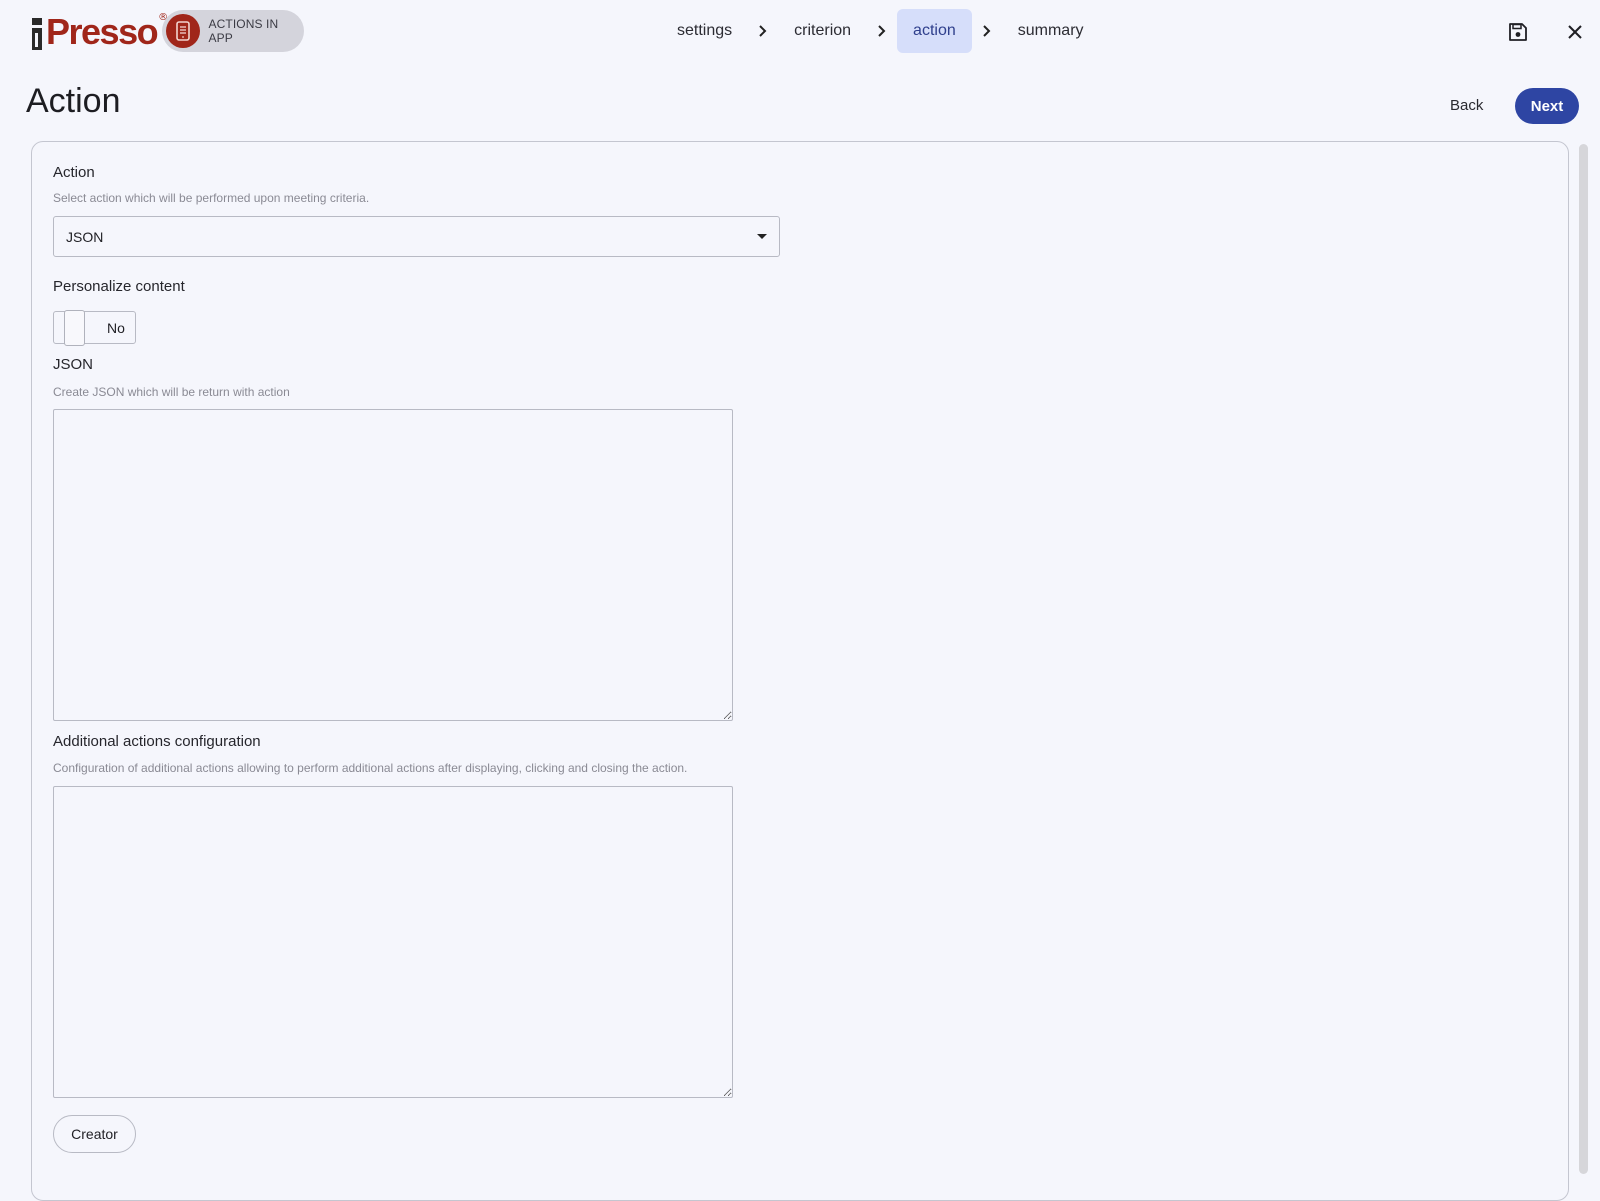  Describe the element at coordinates (1547, 106) in the screenshot. I see `next-button: Next` at that location.